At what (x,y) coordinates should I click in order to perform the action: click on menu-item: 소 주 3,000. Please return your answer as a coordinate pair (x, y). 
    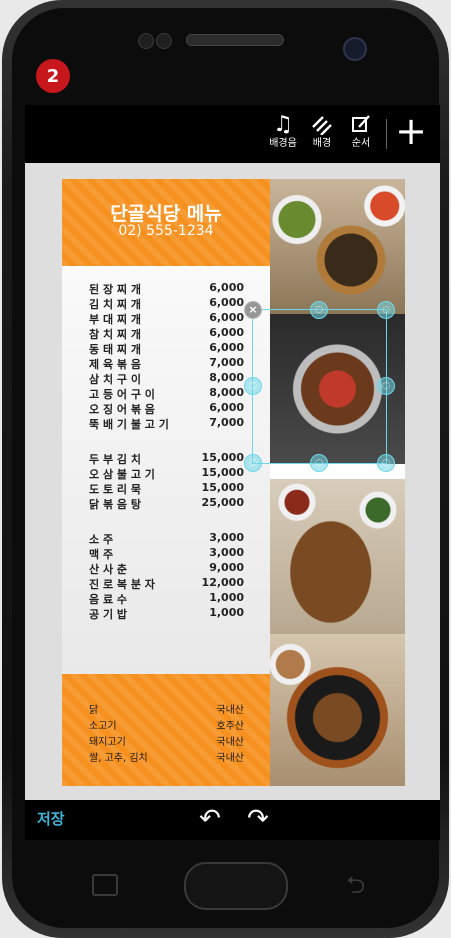
    Looking at the image, I should click on (166, 538).